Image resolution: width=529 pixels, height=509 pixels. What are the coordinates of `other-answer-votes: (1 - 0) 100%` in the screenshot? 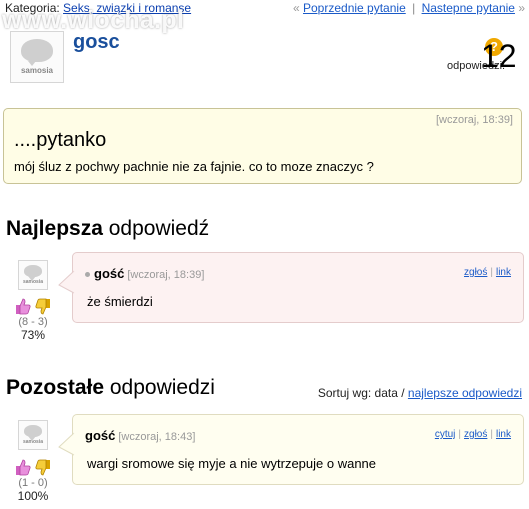 It's located at (33, 481).